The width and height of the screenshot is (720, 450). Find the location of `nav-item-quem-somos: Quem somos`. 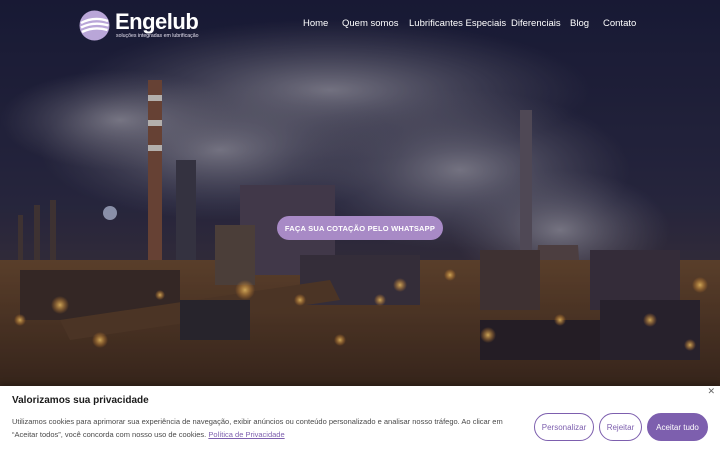

nav-item-quem-somos: Quem somos is located at coordinates (370, 23).